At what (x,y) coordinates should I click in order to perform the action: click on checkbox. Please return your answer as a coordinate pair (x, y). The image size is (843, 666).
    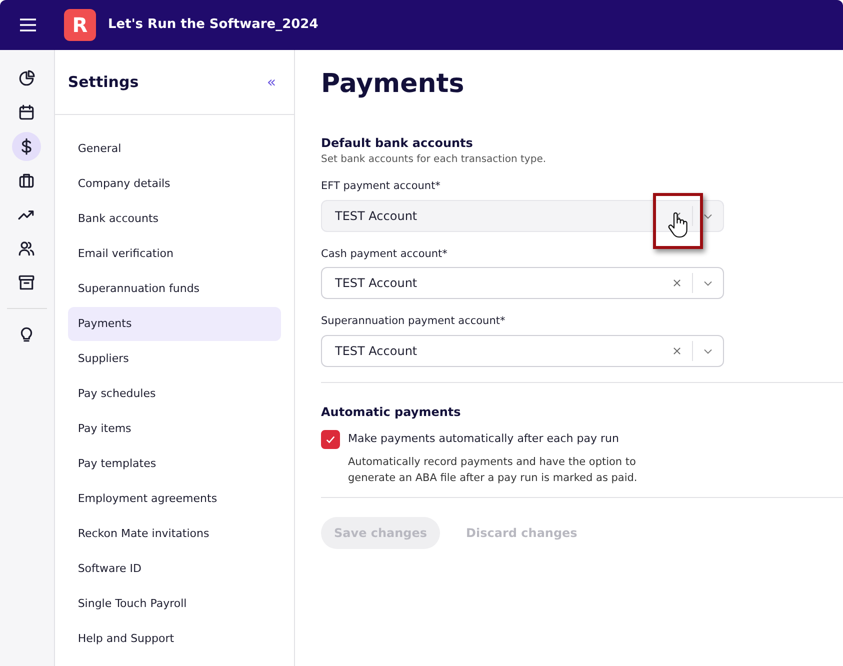
    Looking at the image, I should click on (330, 440).